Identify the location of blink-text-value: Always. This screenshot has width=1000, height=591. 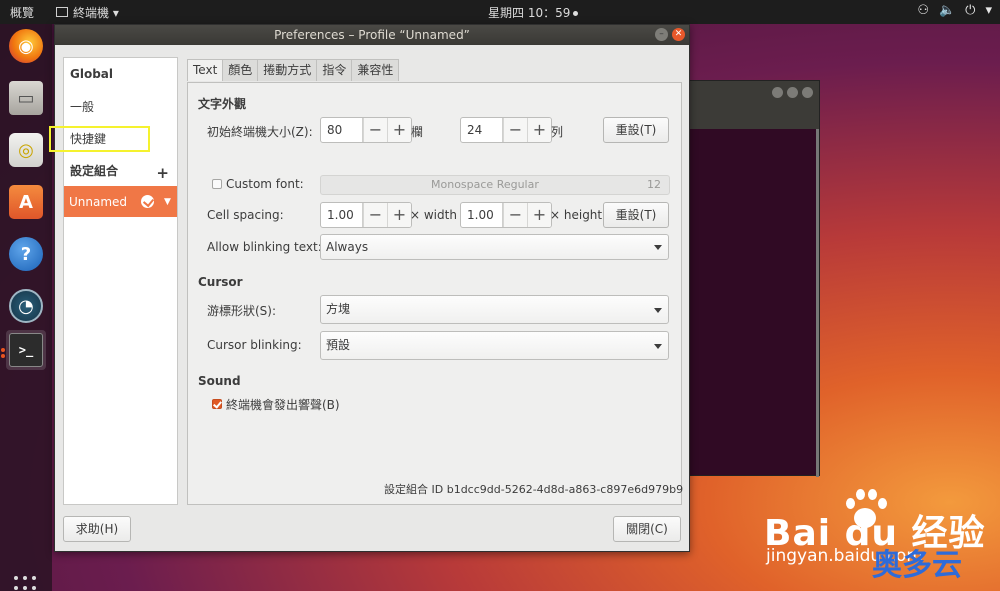
(347, 247).